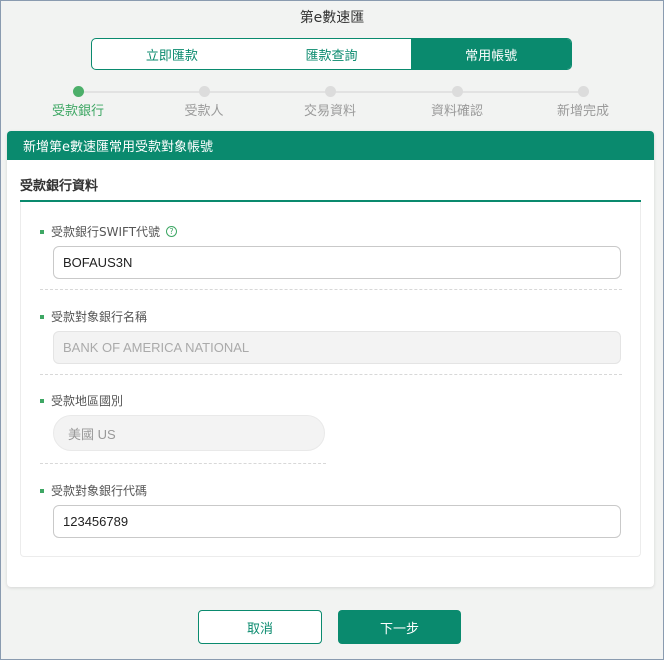  I want to click on swift-label: 受款銀行SWIFT代號 ?, so click(109, 231).